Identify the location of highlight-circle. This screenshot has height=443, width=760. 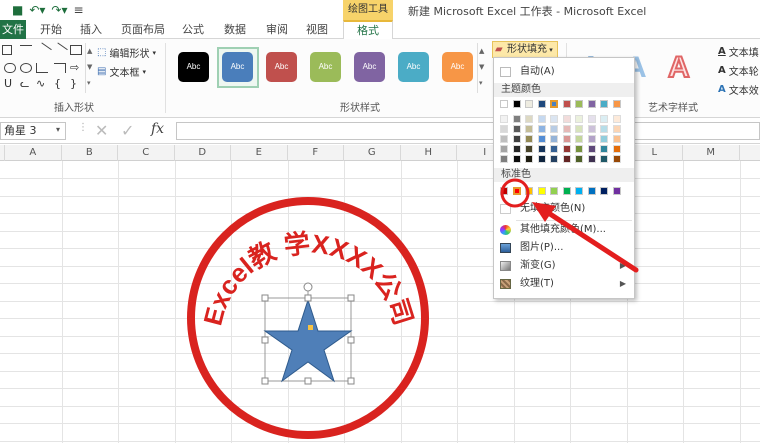
(515, 193).